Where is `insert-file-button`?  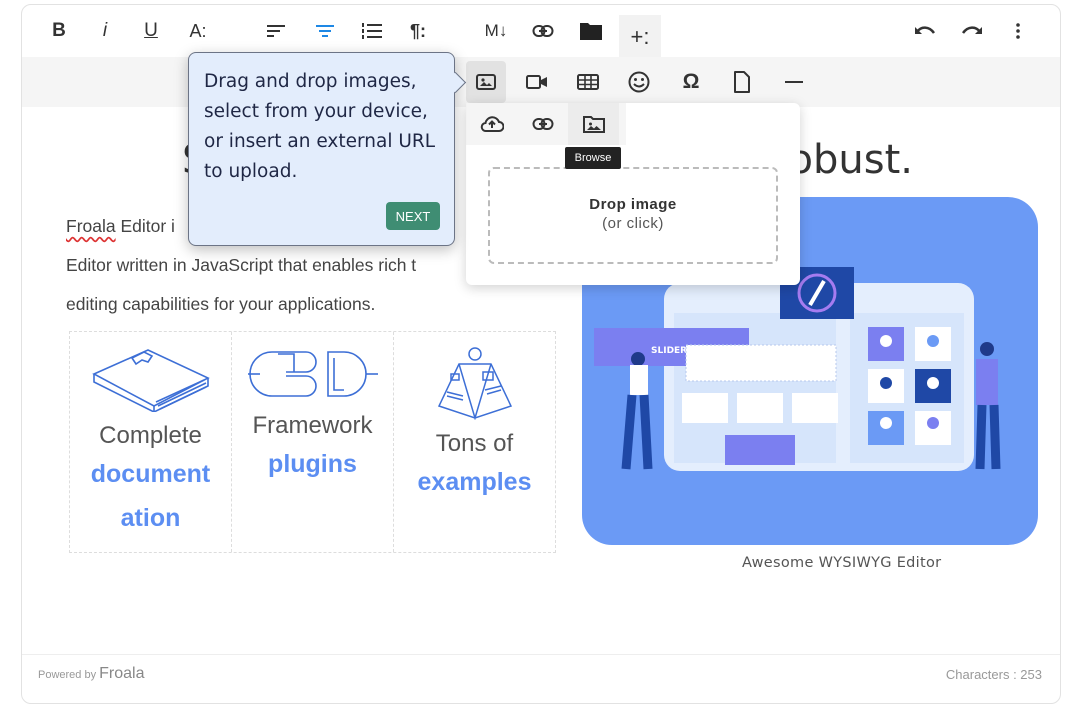
insert-file-button is located at coordinates (742, 82).